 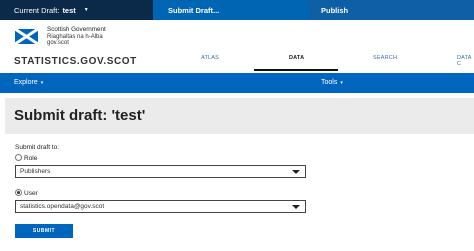 What do you see at coordinates (31, 159) in the screenshot?
I see `role-label: Role` at bounding box center [31, 159].